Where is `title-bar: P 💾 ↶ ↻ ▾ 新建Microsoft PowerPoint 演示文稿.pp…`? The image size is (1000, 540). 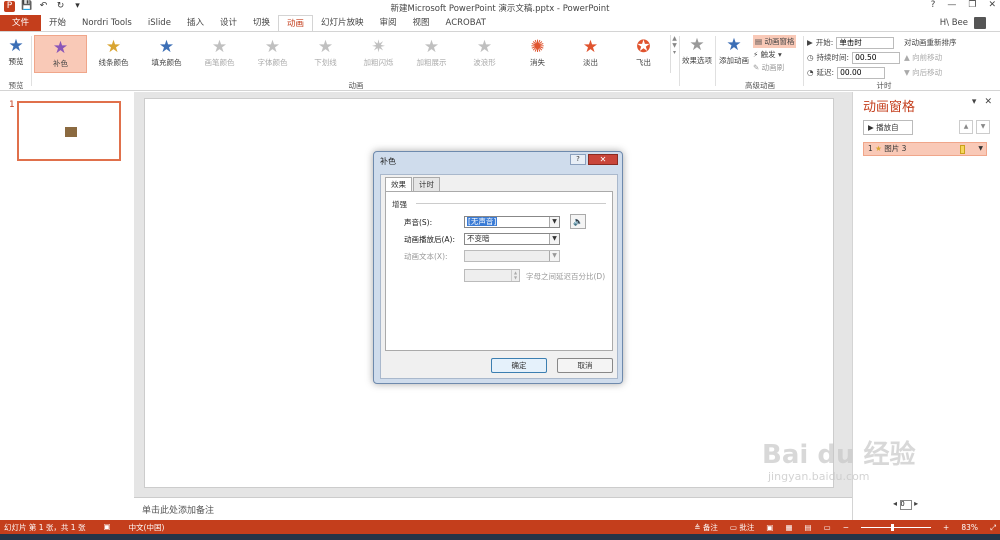
title-bar: P 💾 ↶ ↻ ▾ 新建Microsoft PowerPoint 演示文稿.pp… is located at coordinates (500, 7).